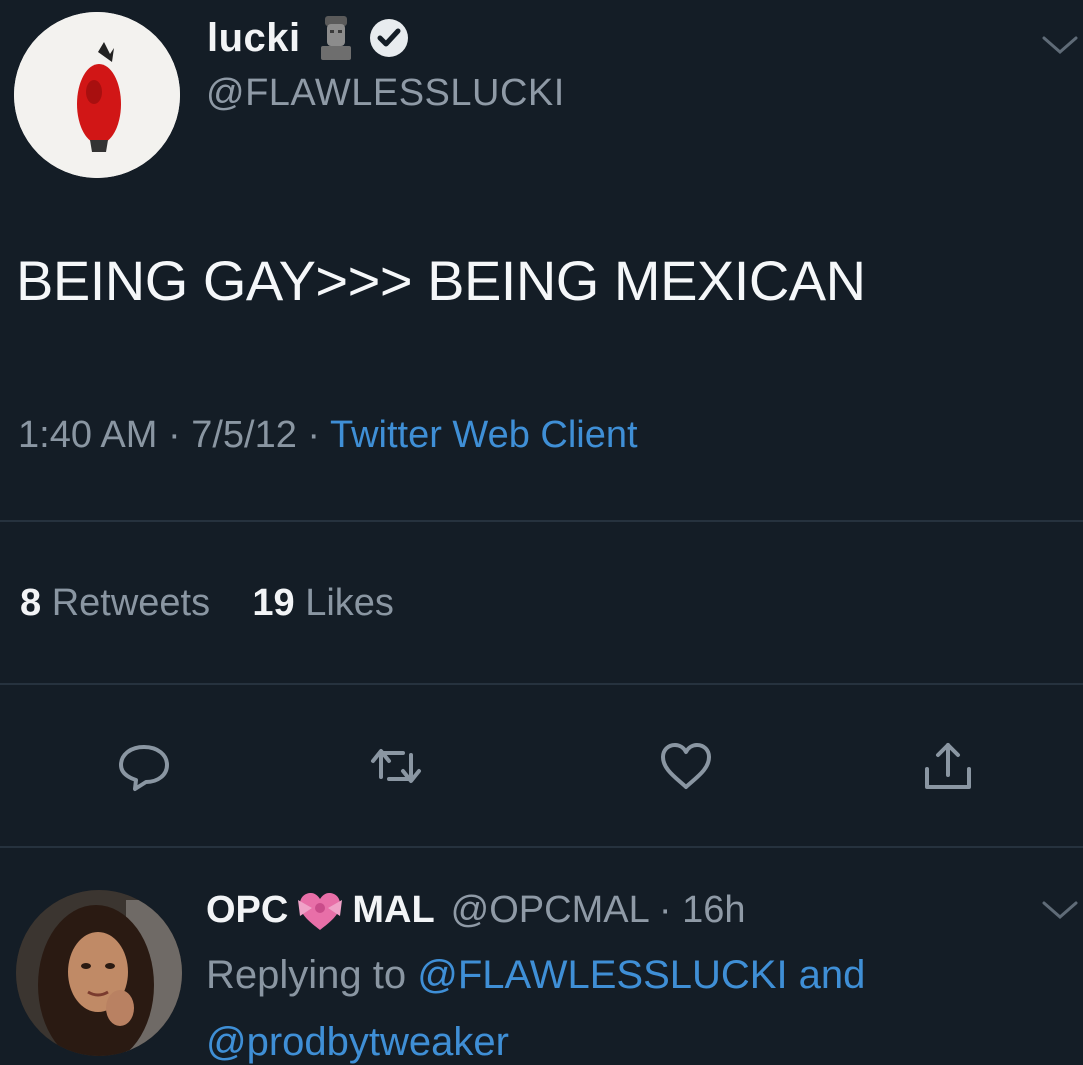 Image resolution: width=1083 pixels, height=1065 pixels. I want to click on moai-statue-emoji-icon, so click(335, 38).